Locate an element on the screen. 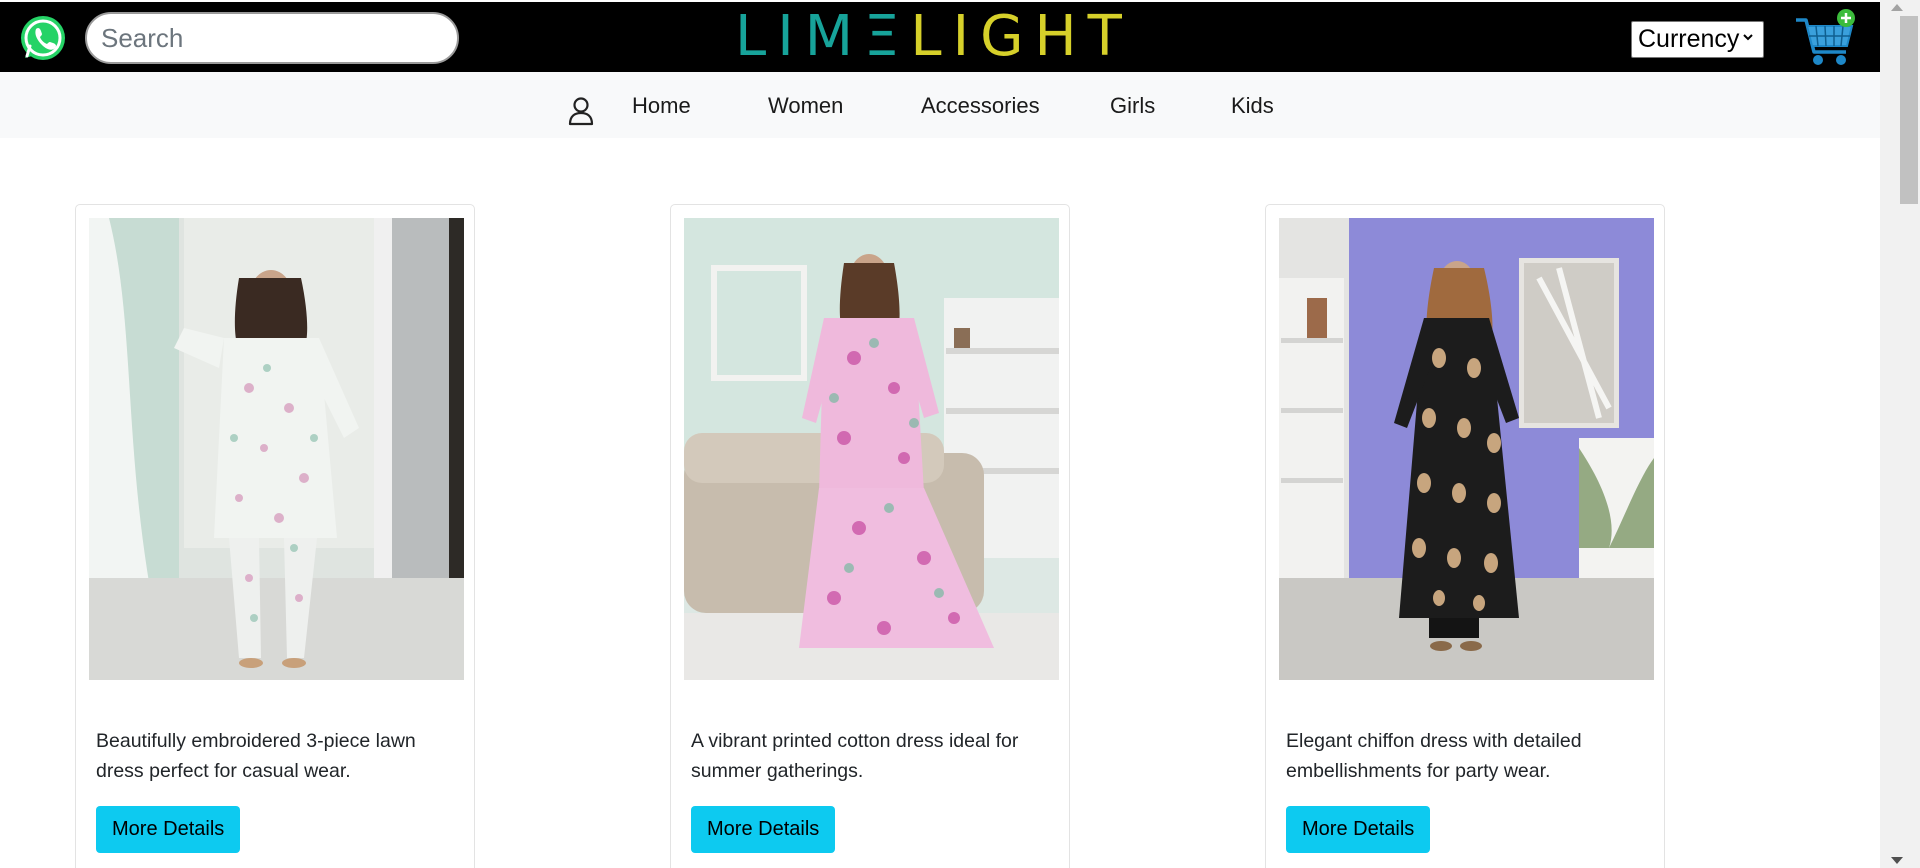 Image resolution: width=1920 pixels, height=868 pixels. main-navbar: Home Women Accessories Girls Kids is located at coordinates (940, 105).